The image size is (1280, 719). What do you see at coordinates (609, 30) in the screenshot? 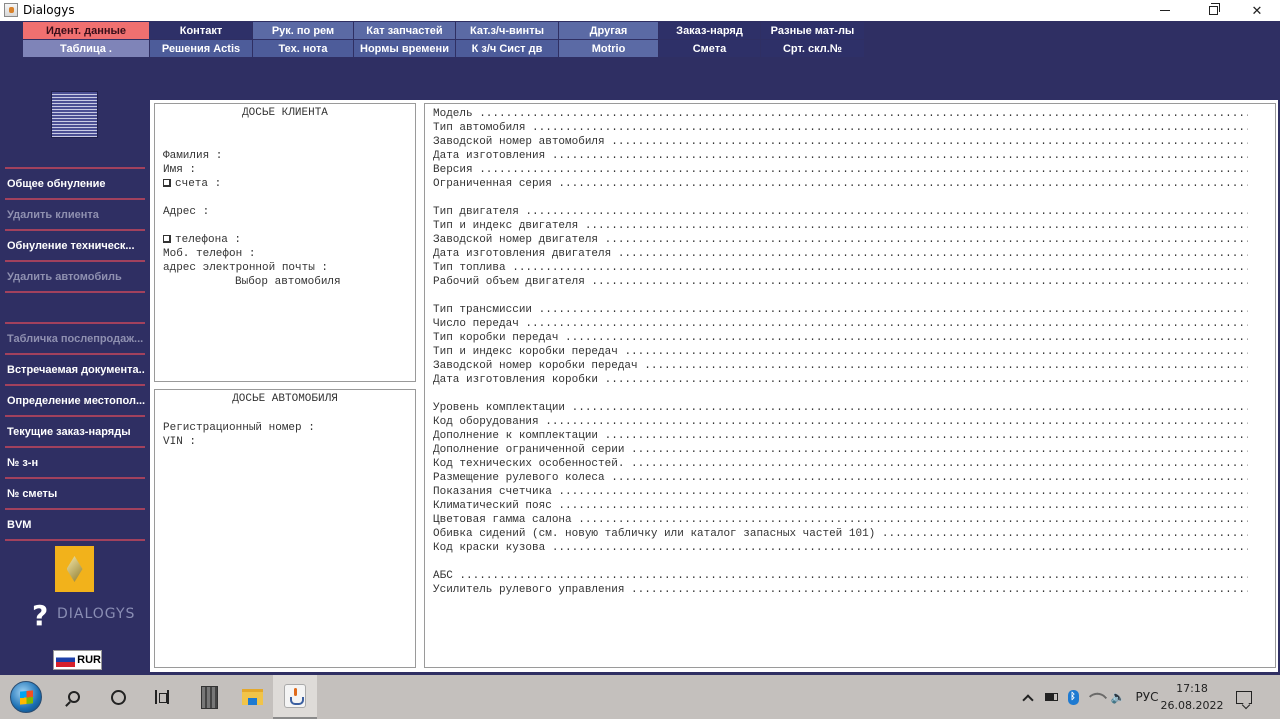
I see `menu-tab: Другая` at bounding box center [609, 30].